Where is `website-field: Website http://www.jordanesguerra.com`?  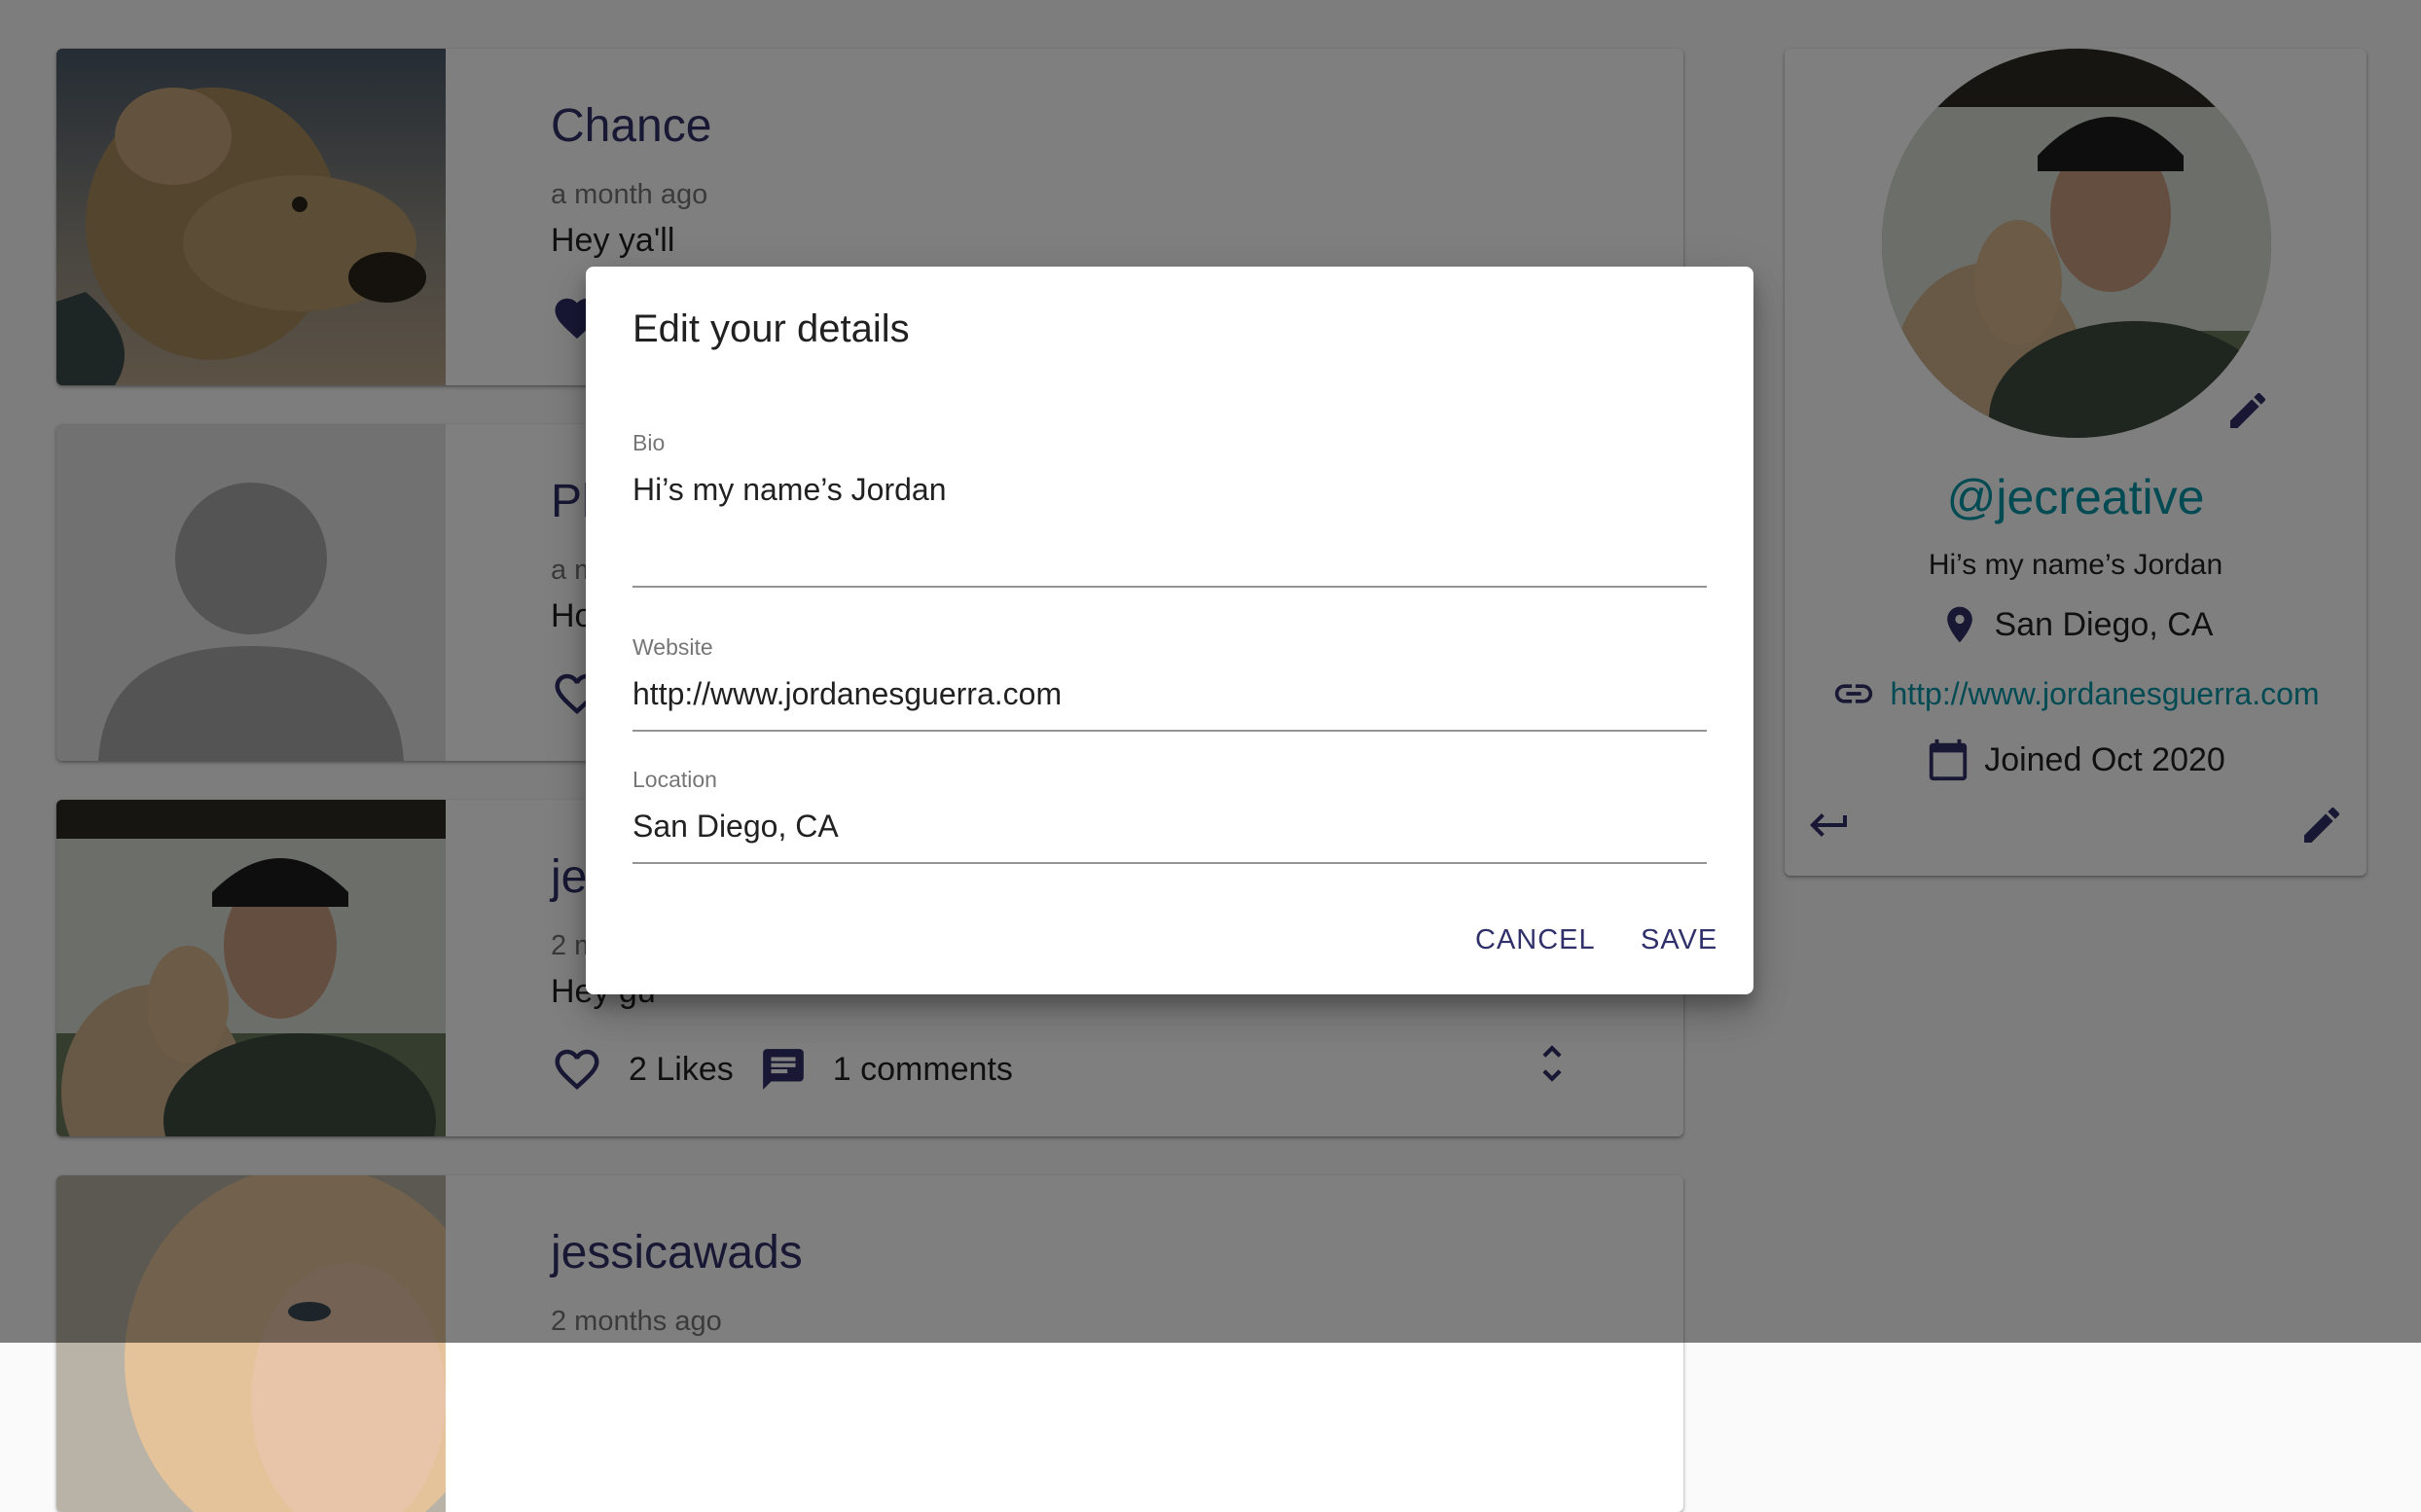 website-field: Website http://www.jordanesguerra.com is located at coordinates (1170, 683).